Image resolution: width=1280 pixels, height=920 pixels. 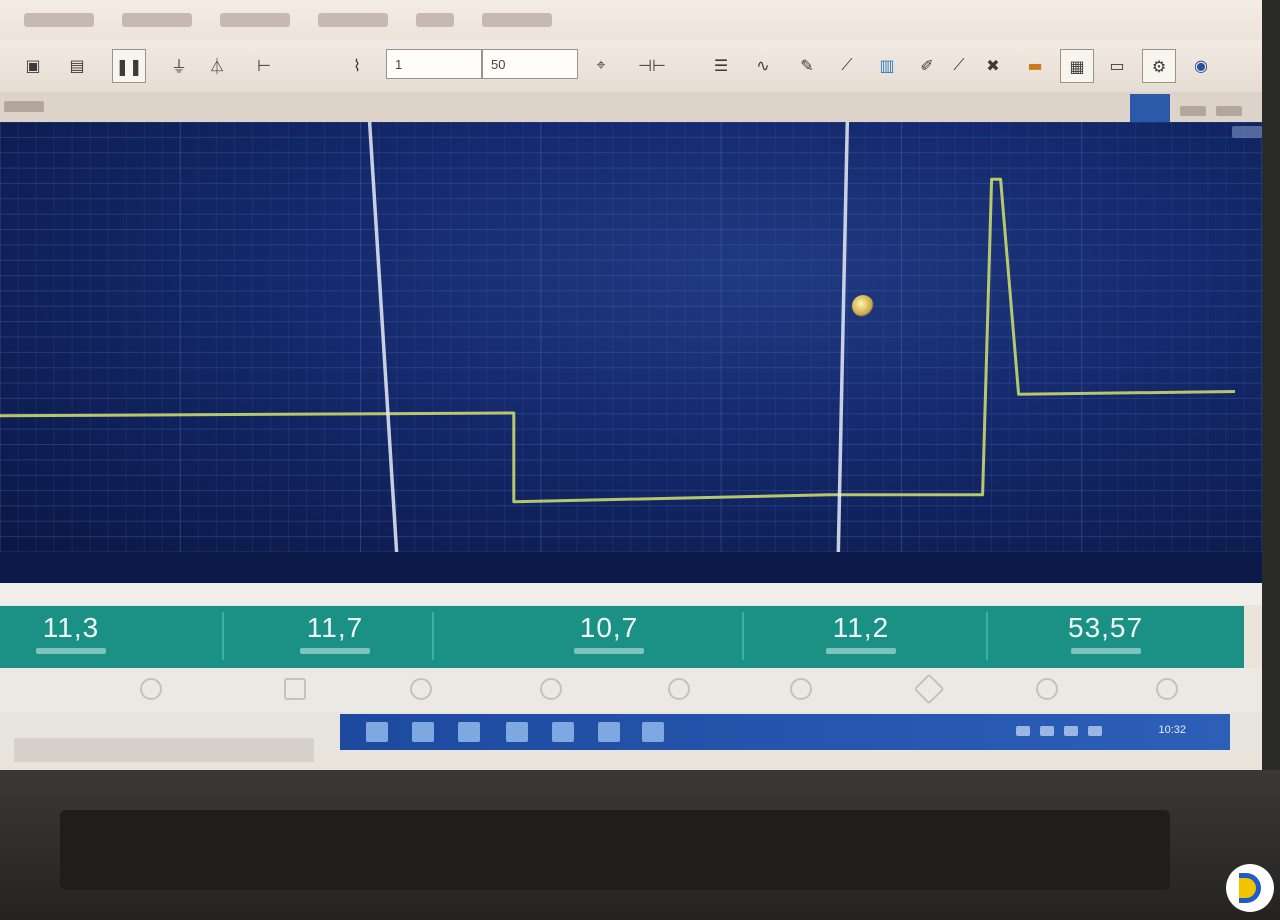 I want to click on network-icon: ⏃, so click(x=217, y=65).